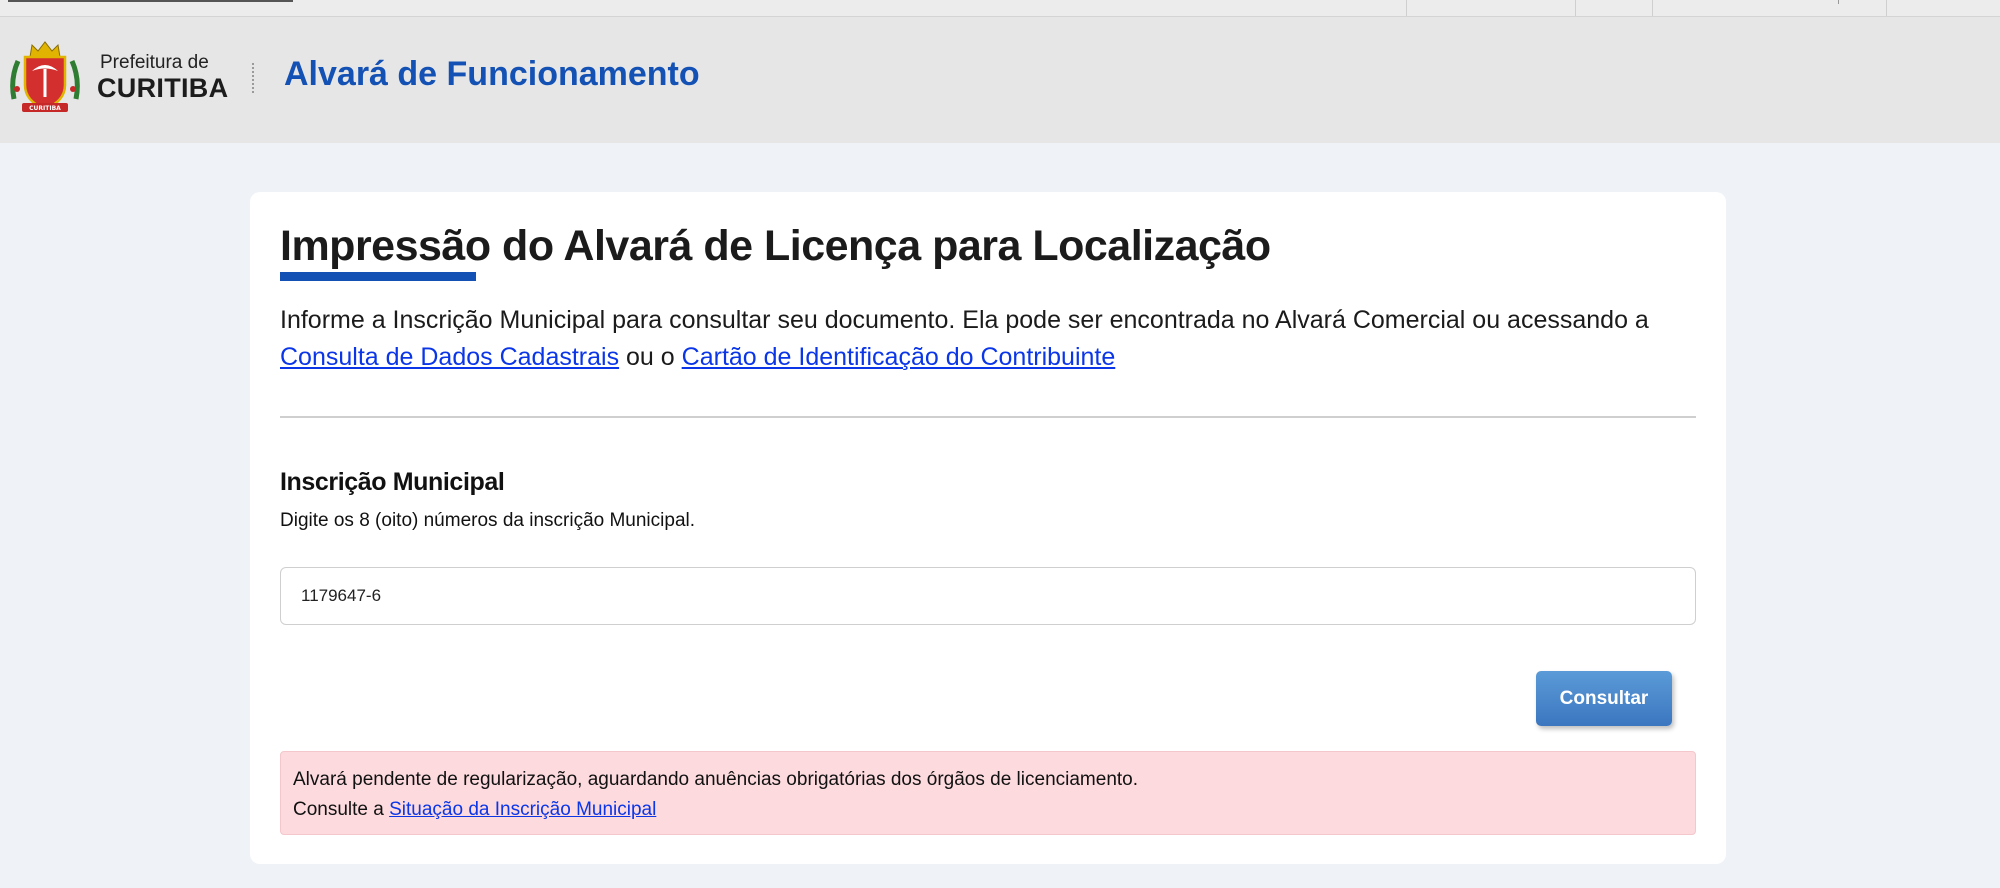  Describe the element at coordinates (899, 357) in the screenshot. I see `link-cartao-identificacao: Cartão de Identificação do Contribuinte` at that location.